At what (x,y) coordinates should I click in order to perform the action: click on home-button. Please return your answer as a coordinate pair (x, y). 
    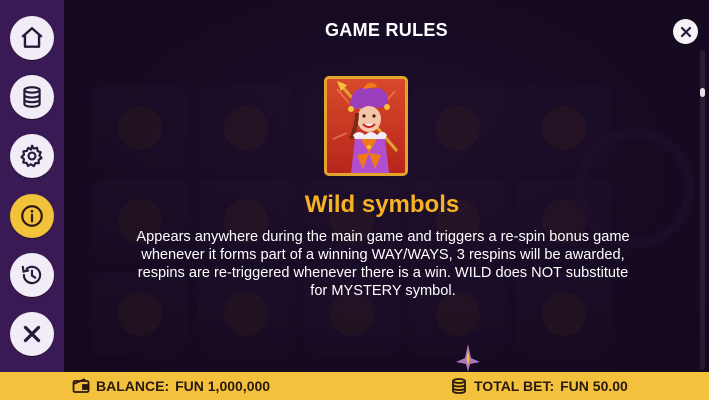
    Looking at the image, I should click on (32, 38).